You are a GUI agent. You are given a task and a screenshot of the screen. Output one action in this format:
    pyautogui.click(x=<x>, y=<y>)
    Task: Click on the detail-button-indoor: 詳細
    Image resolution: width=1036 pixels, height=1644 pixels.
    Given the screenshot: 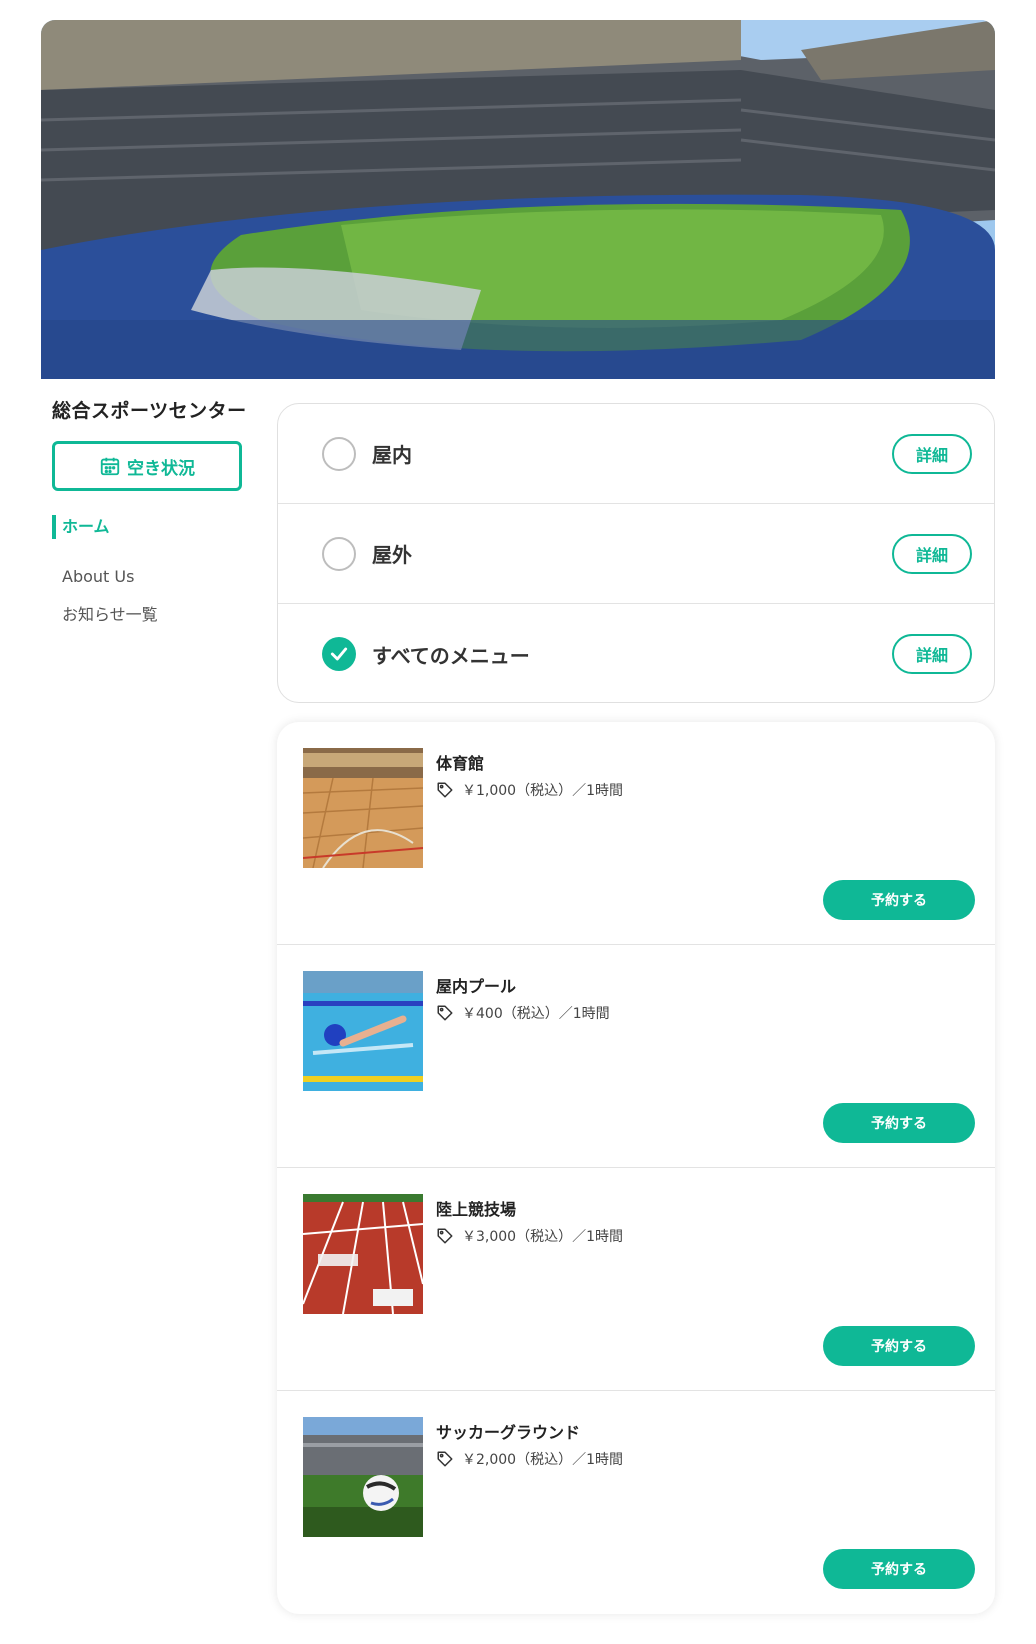 What is the action you would take?
    pyautogui.click(x=932, y=453)
    